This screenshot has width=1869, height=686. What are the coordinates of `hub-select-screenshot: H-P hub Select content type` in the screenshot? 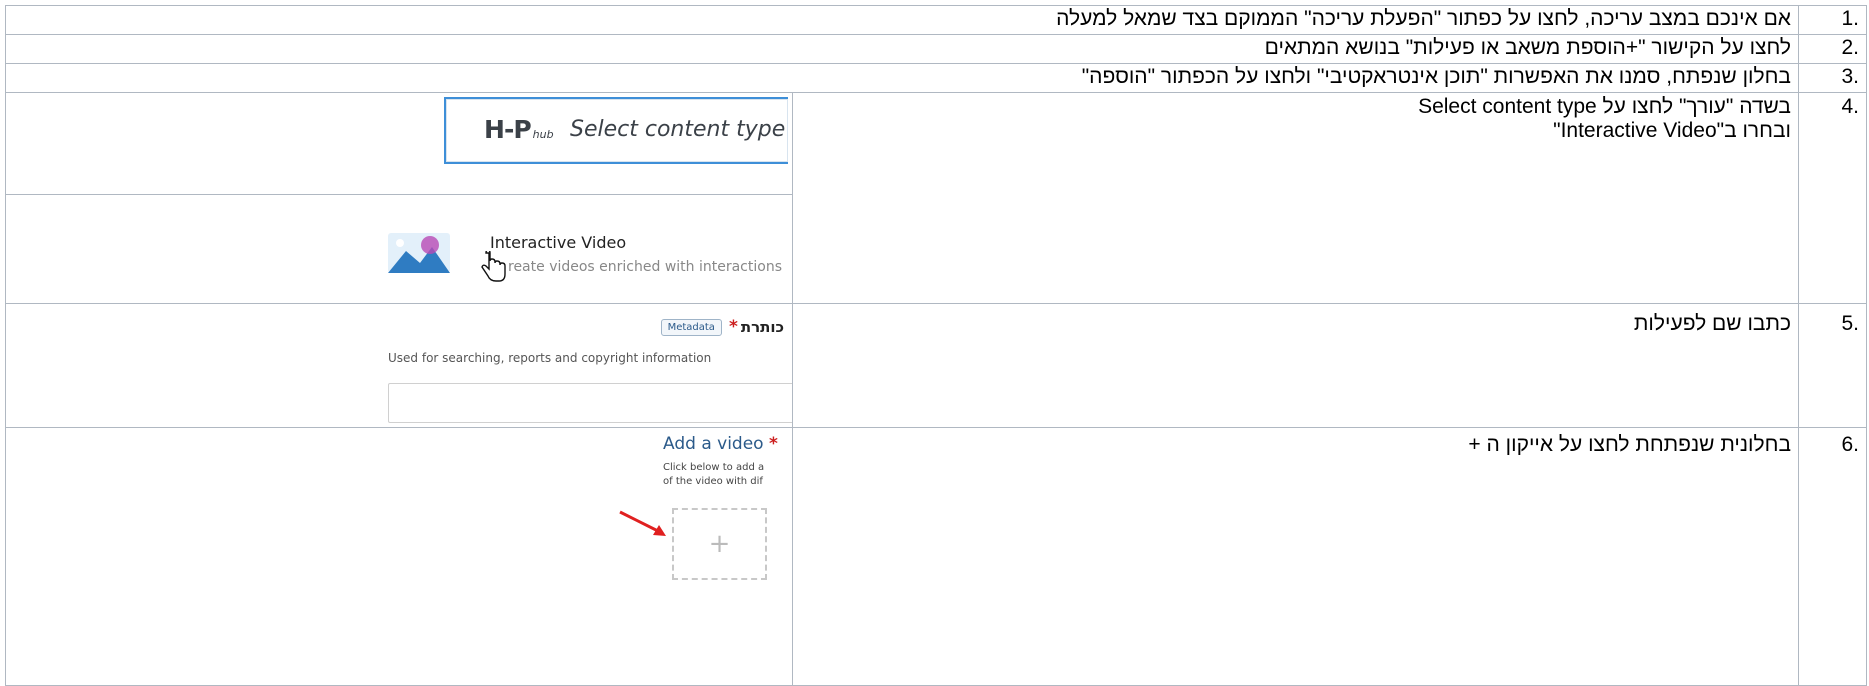 It's located at (616, 130).